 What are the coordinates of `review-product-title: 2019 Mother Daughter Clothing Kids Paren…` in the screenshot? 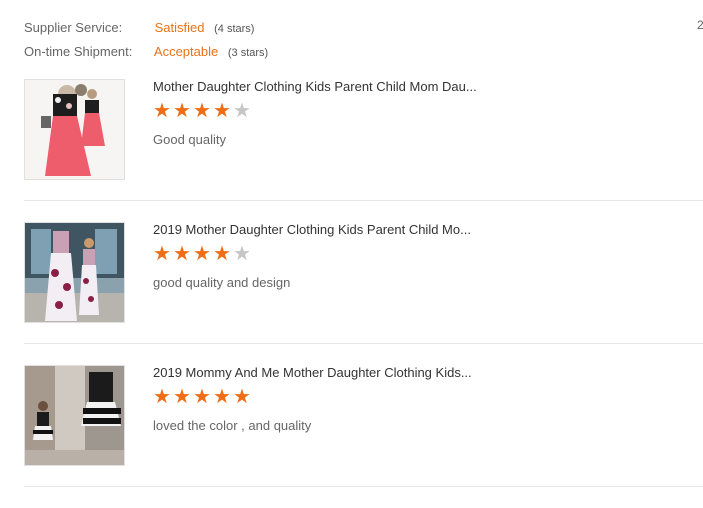 It's located at (312, 229).